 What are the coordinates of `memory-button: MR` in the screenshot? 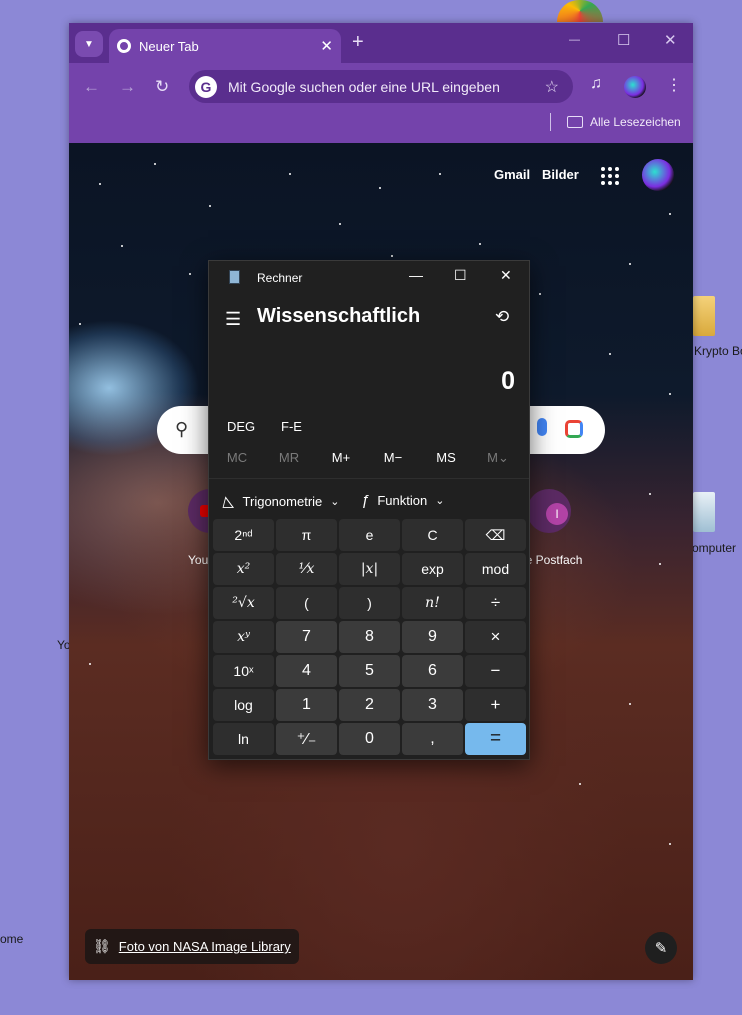 It's located at (289, 457).